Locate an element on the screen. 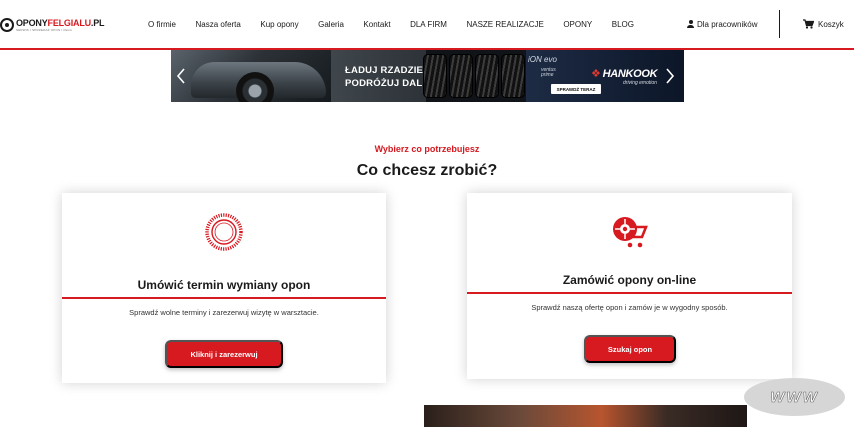  chevron-right-icon is located at coordinates (670, 76).